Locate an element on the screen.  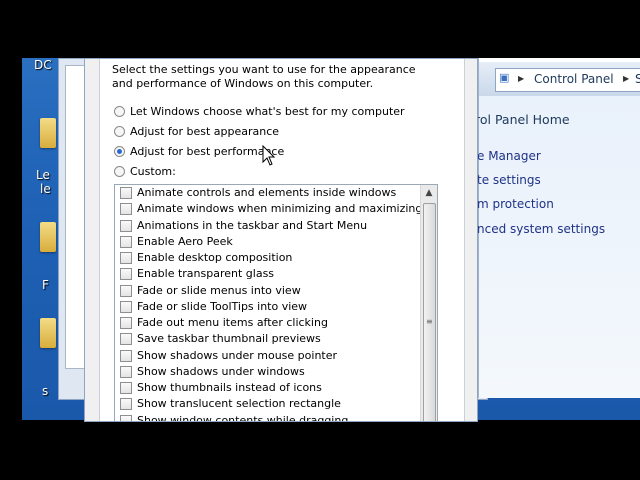
desktop-label: F is located at coordinates (45, 285).